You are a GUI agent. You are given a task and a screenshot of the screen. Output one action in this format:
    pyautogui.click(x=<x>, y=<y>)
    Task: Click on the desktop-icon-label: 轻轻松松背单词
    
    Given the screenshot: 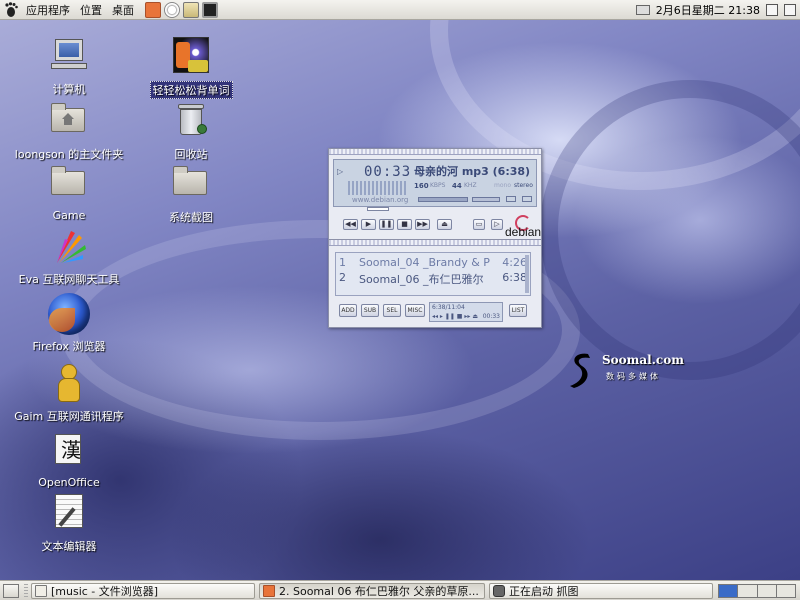 What is the action you would take?
    pyautogui.click(x=191, y=90)
    